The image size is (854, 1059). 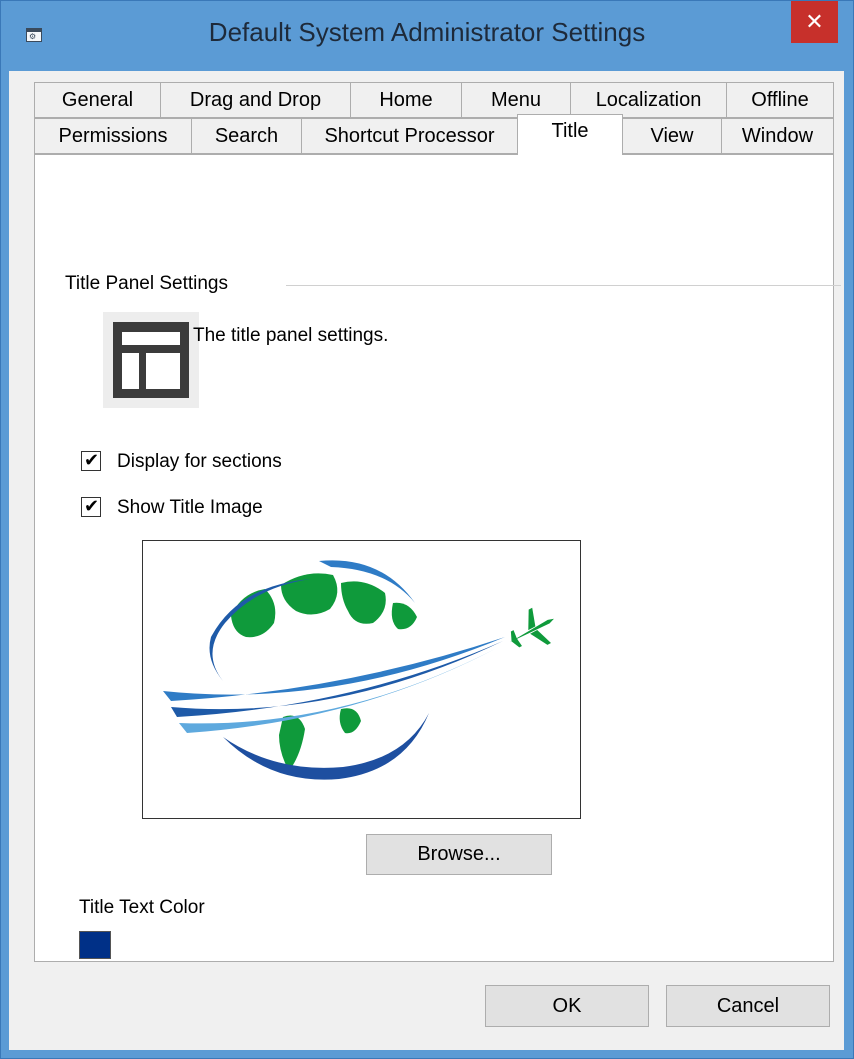 What do you see at coordinates (748, 1006) in the screenshot?
I see `cancel-button: Cancel` at bounding box center [748, 1006].